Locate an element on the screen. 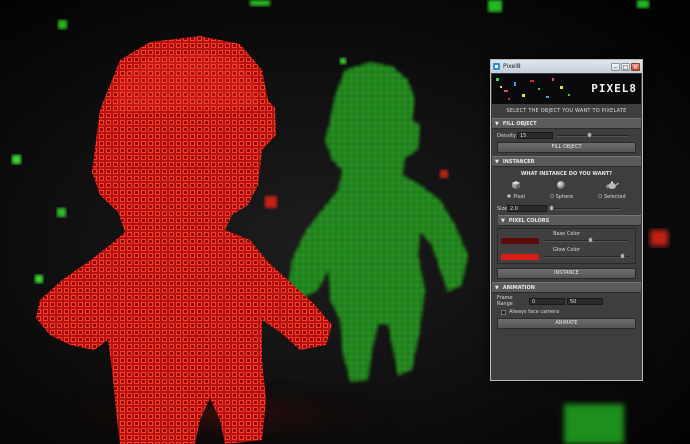 This screenshot has width=690, height=444. density-field: 15 is located at coordinates (535, 135).